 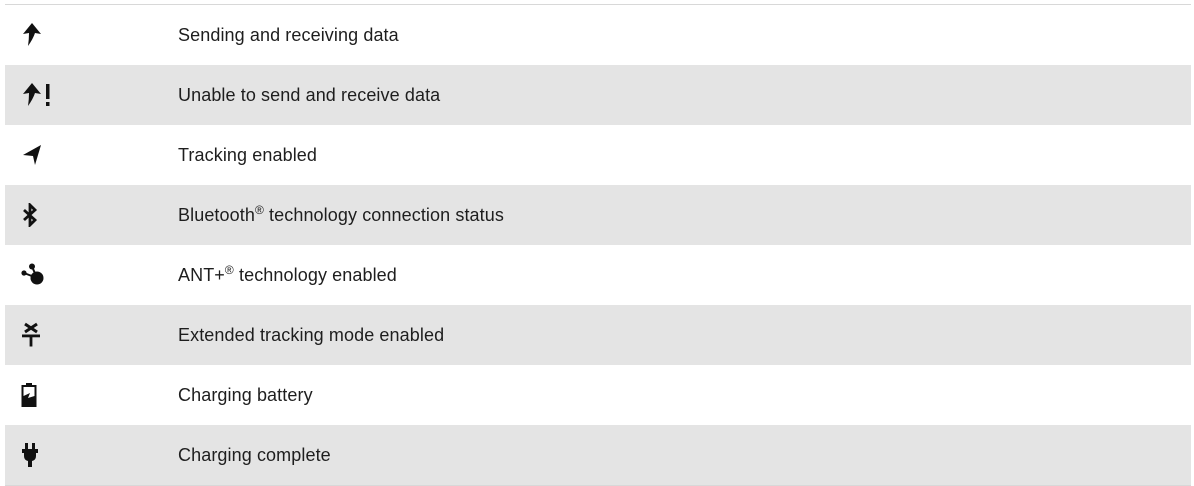 What do you see at coordinates (30, 215) in the screenshot?
I see `bluetooth-icon` at bounding box center [30, 215].